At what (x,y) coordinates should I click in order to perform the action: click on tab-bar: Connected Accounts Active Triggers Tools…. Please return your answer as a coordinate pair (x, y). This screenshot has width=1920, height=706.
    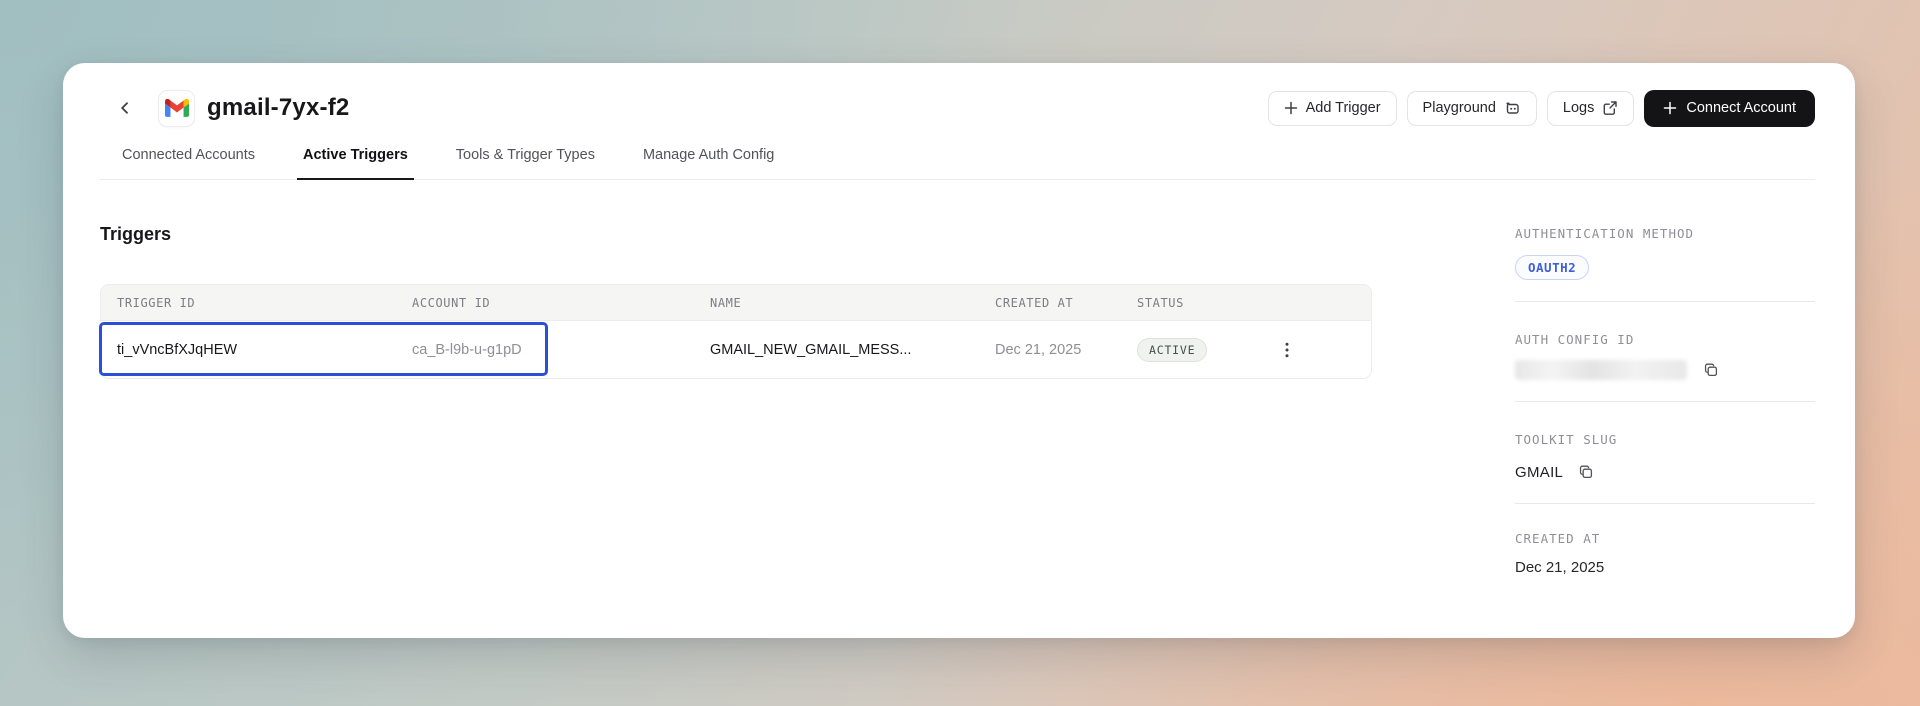
    Looking at the image, I should click on (957, 163).